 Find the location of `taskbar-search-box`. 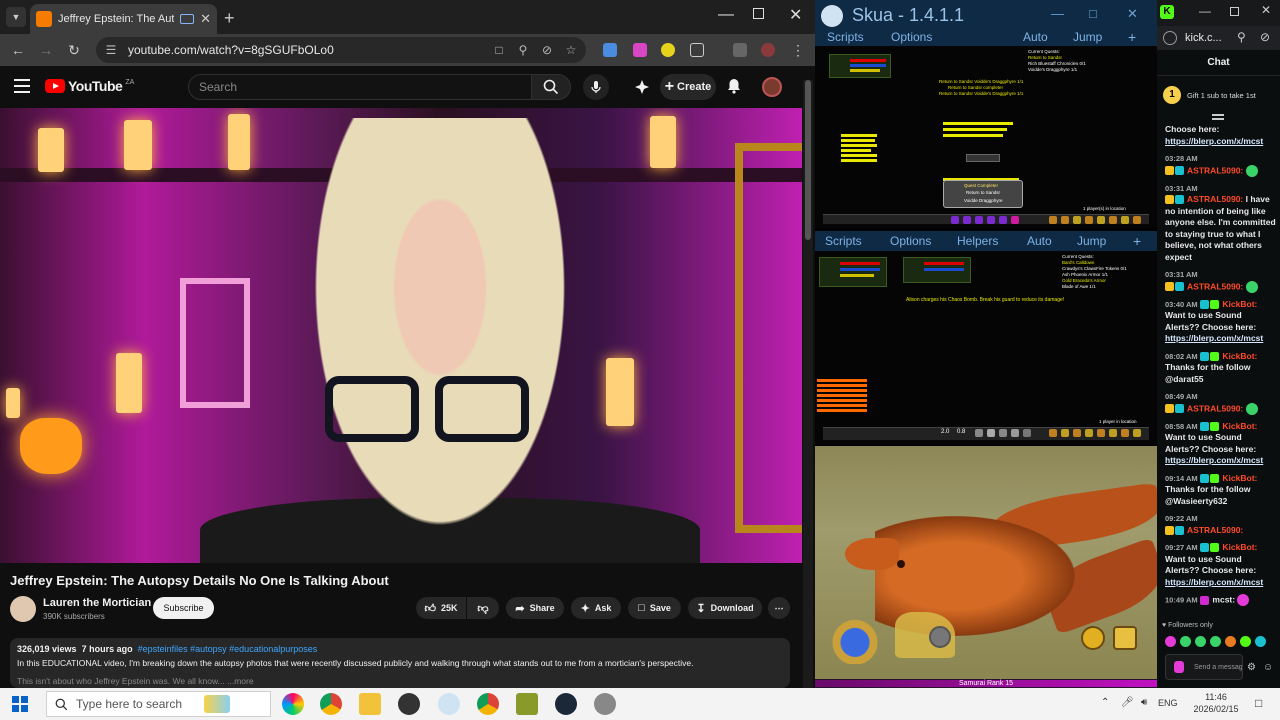

taskbar-search-box is located at coordinates (158, 704).